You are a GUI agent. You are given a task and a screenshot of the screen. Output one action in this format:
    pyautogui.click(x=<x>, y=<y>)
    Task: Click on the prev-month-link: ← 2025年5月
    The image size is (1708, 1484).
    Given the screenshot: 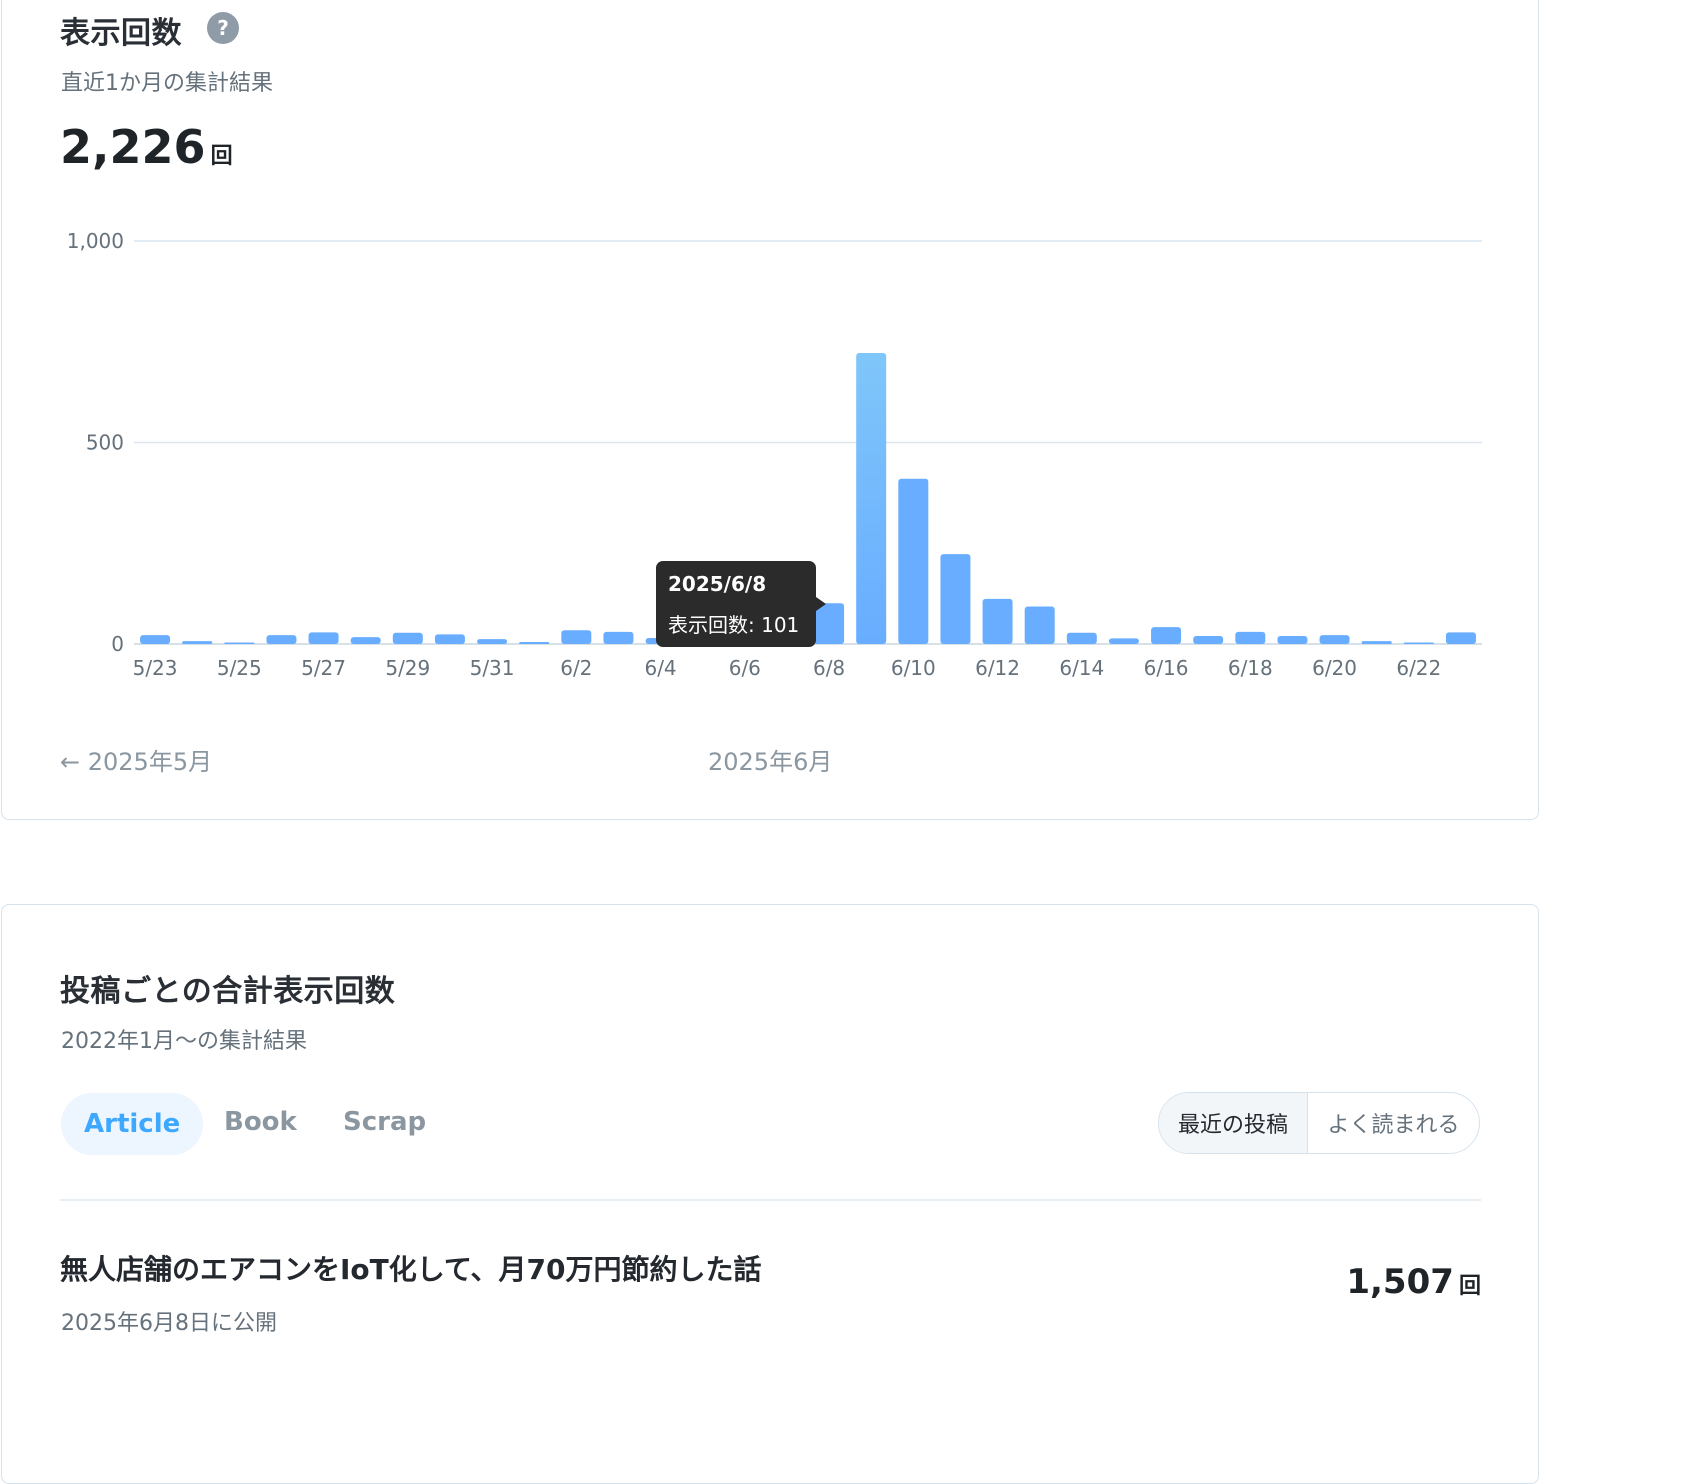 What is the action you would take?
    pyautogui.click(x=136, y=759)
    